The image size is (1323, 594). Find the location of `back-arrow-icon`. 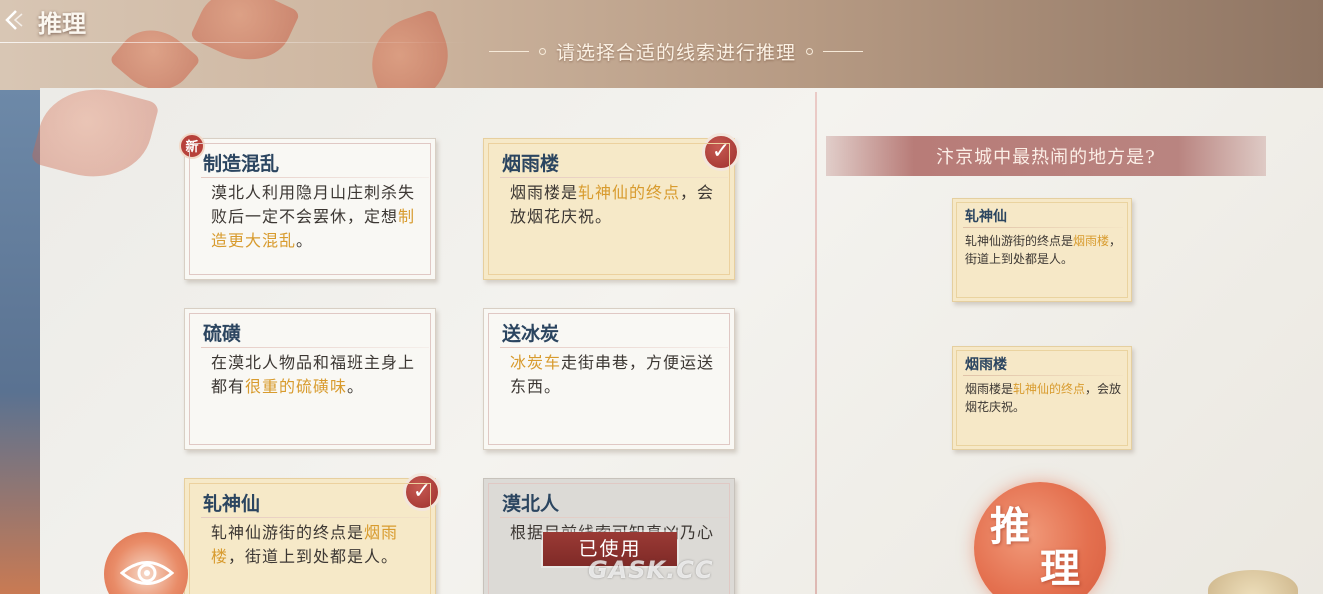

back-arrow-icon is located at coordinates (13, 20).